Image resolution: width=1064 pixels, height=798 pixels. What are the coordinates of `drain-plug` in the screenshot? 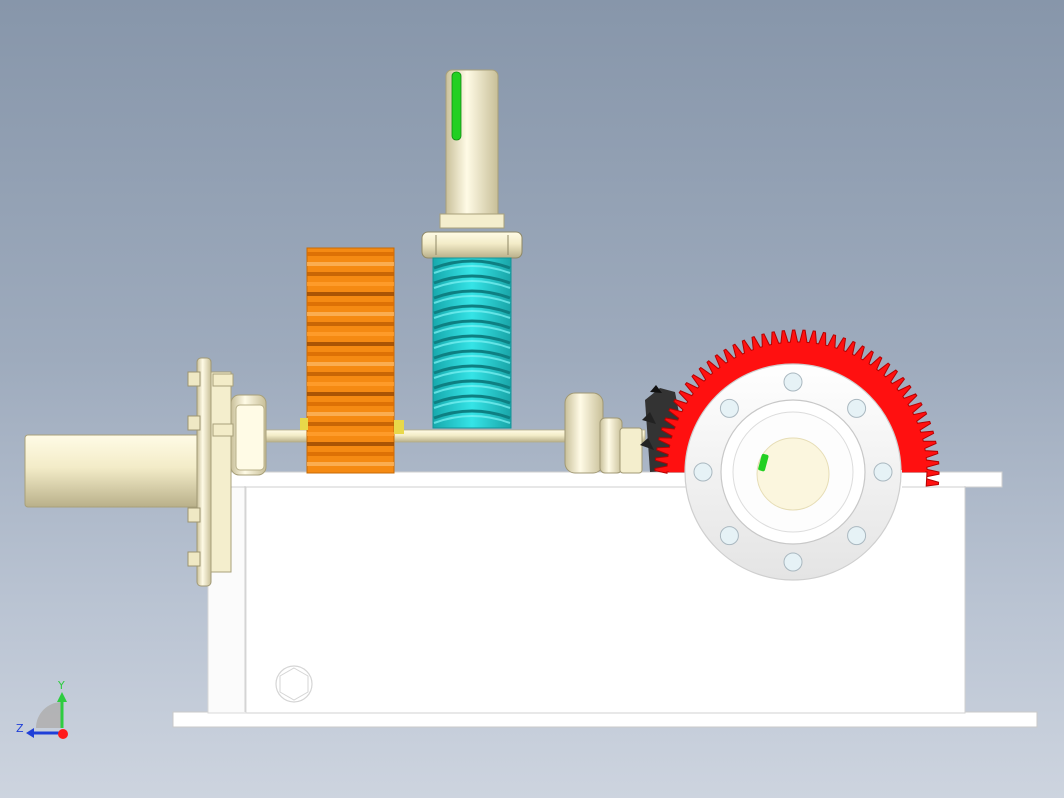 It's located at (294, 684).